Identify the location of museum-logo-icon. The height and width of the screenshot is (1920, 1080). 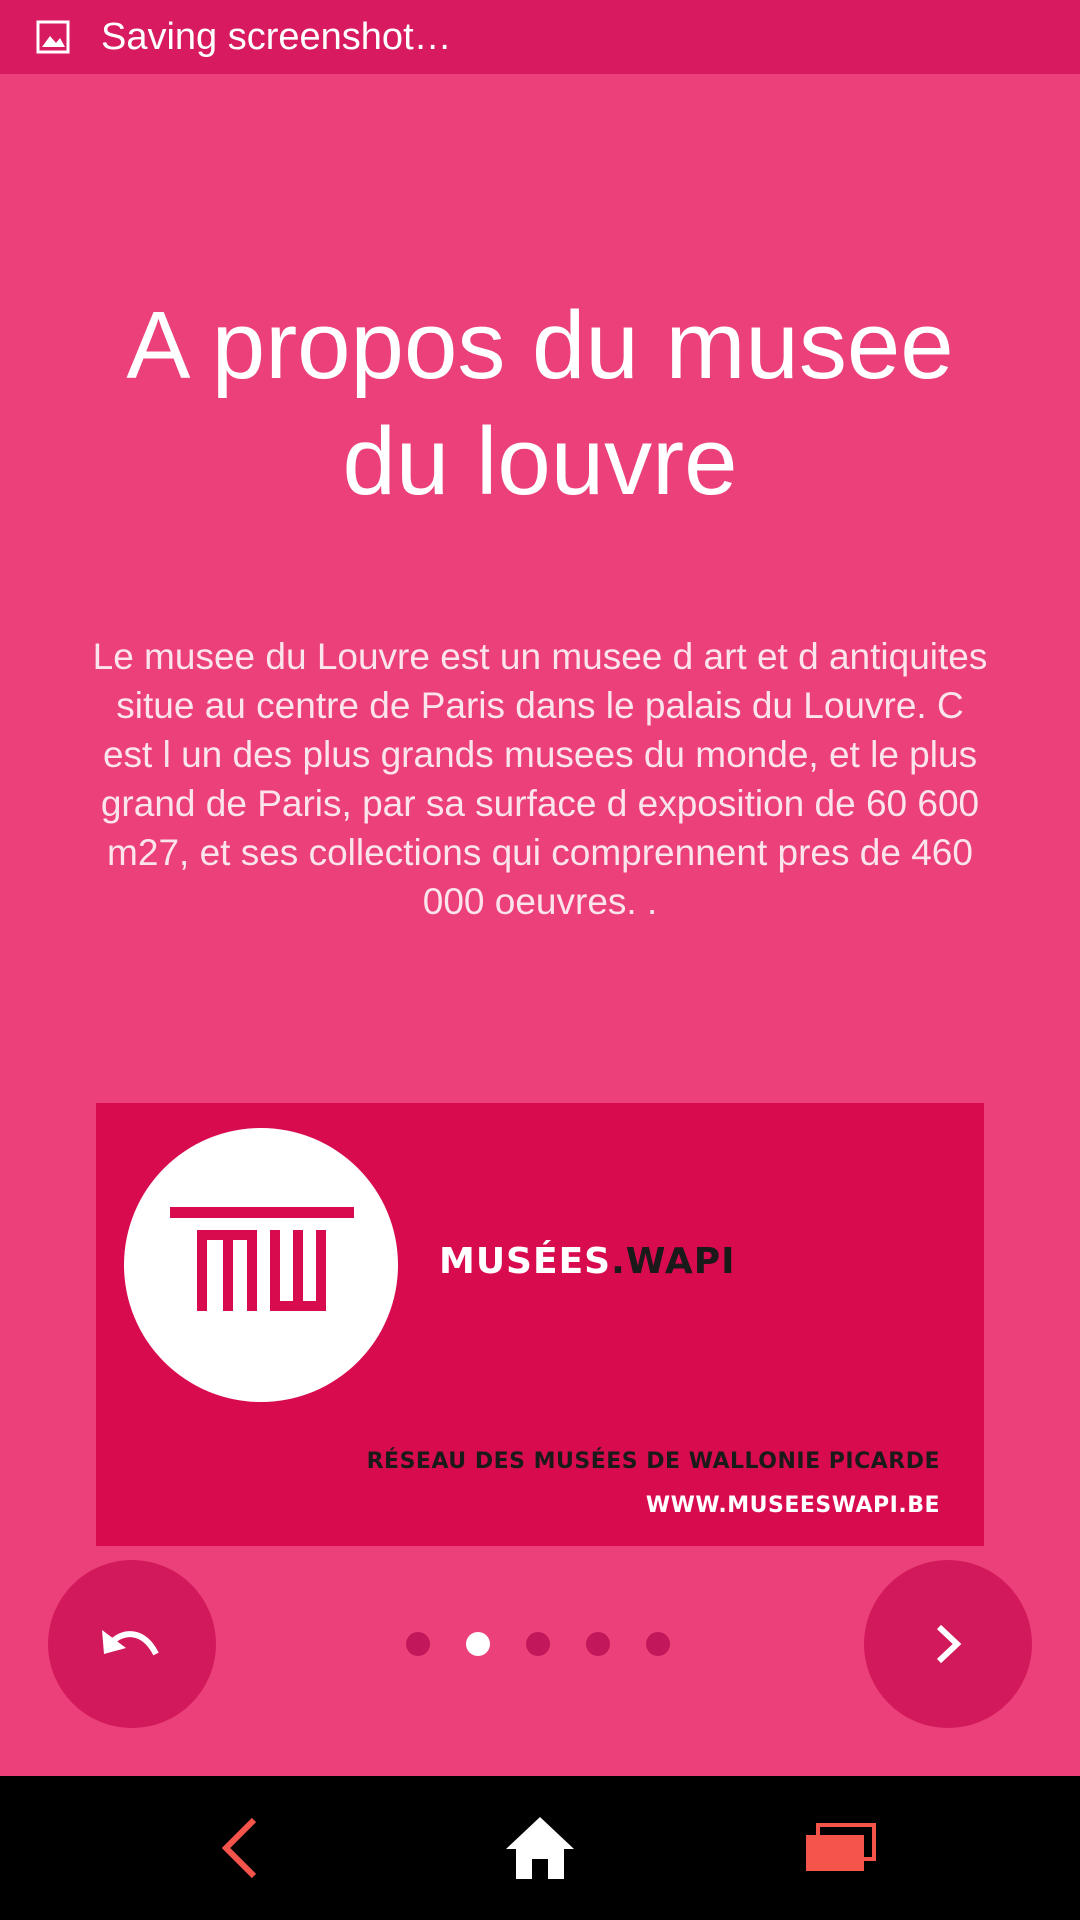
(262, 1259).